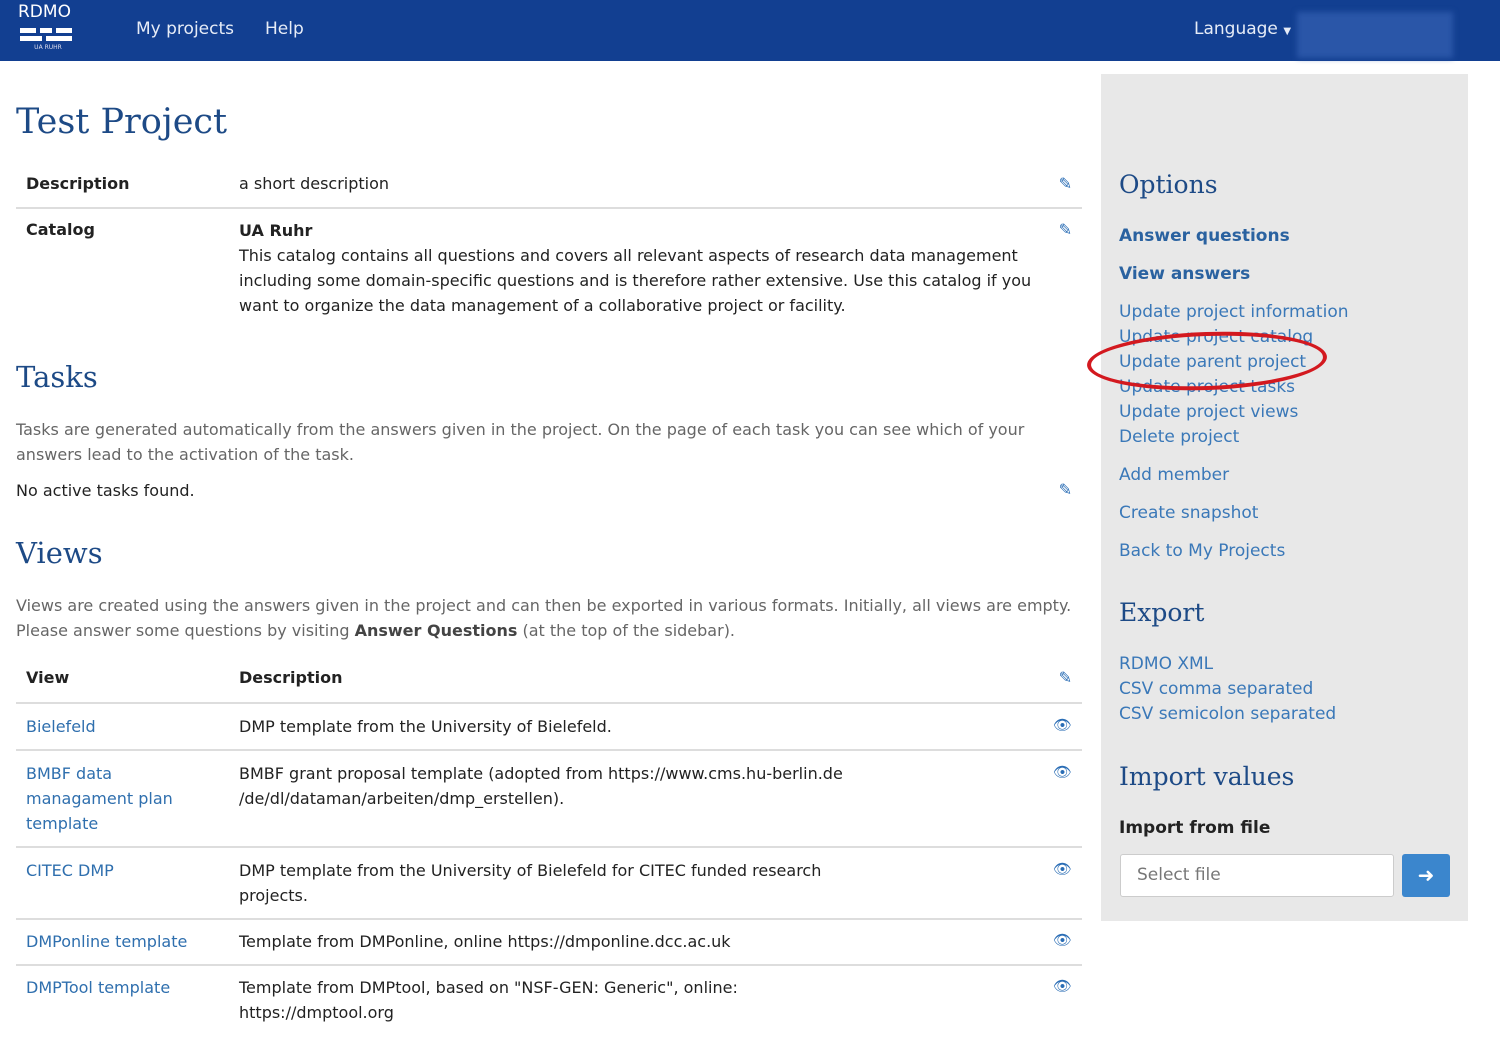 This screenshot has width=1500, height=1038. I want to click on tasks-heading: Tasks, so click(57, 377).